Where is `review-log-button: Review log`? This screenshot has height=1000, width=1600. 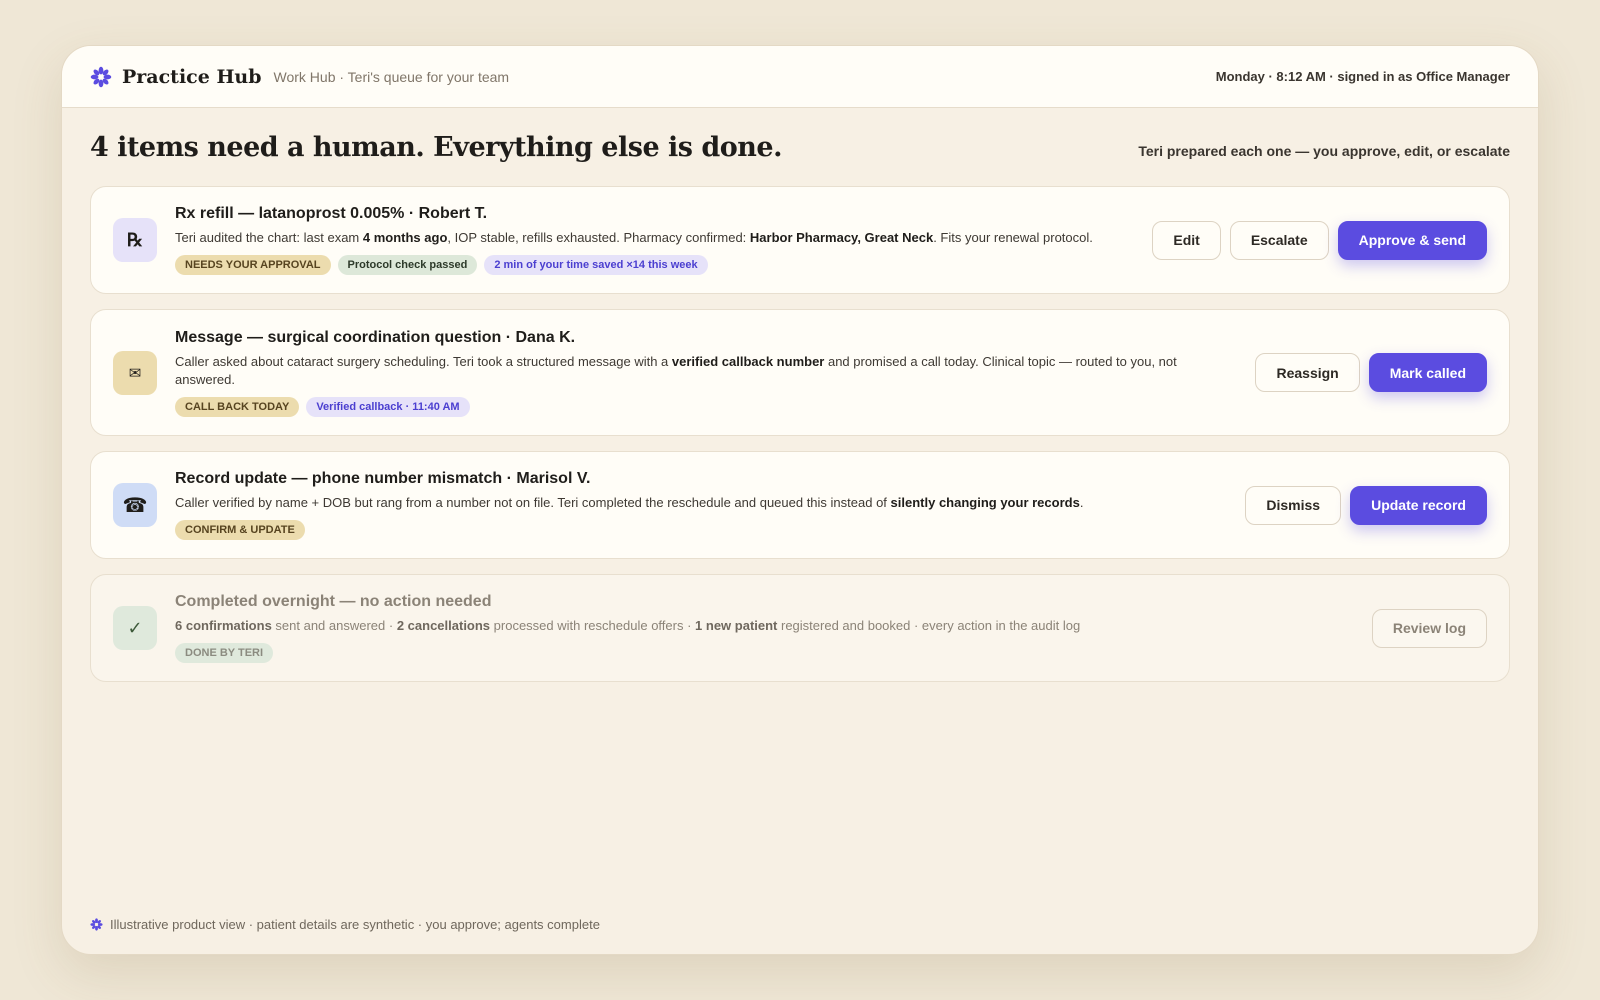
review-log-button: Review log is located at coordinates (1429, 628).